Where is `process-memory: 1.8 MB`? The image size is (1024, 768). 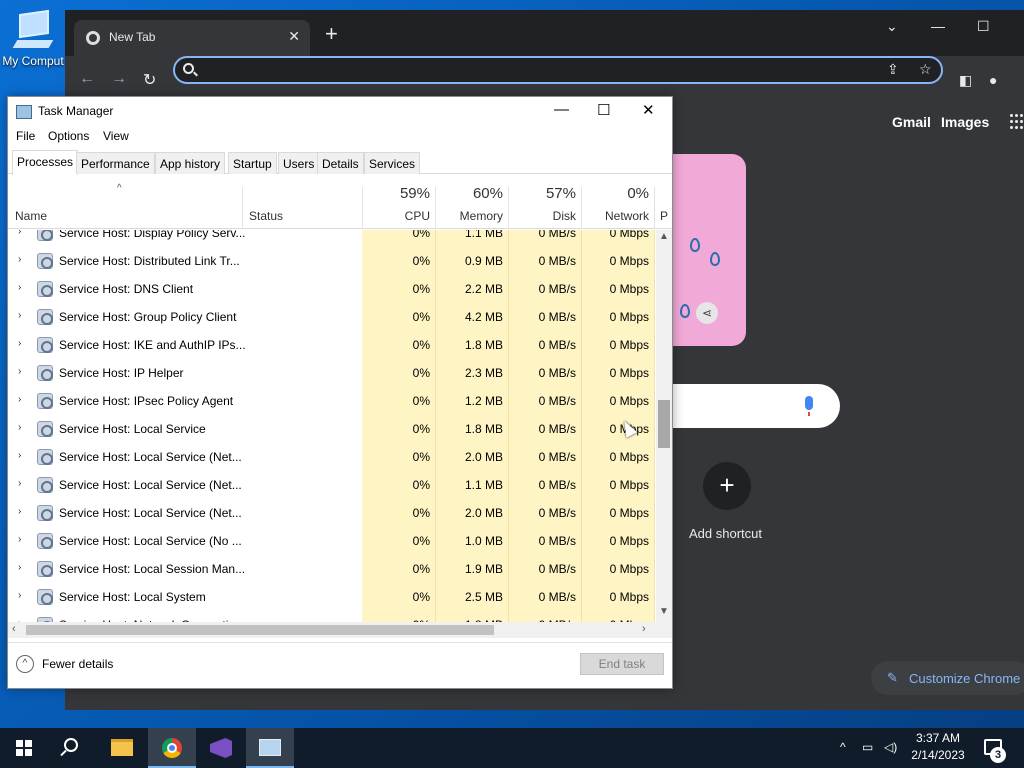
process-memory: 1.8 MB is located at coordinates (483, 429).